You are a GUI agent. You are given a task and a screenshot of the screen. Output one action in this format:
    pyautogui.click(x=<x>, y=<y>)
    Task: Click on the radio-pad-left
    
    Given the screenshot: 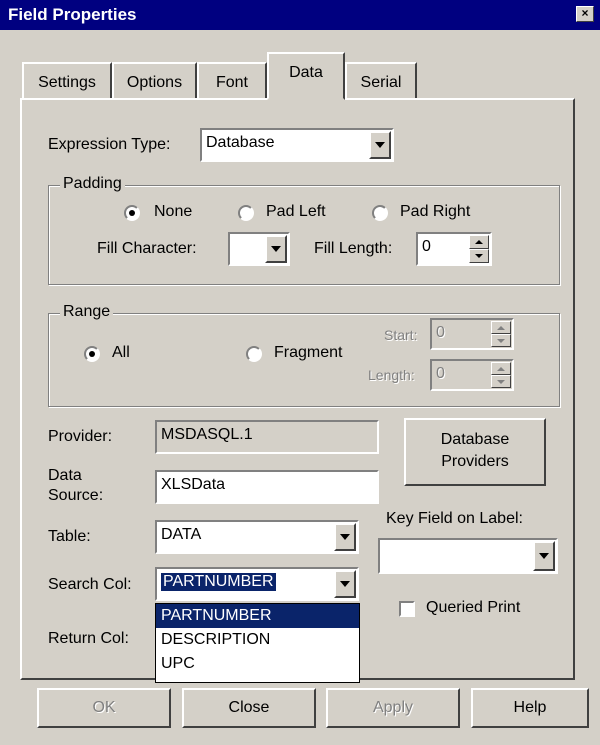 What is the action you would take?
    pyautogui.click(x=246, y=213)
    